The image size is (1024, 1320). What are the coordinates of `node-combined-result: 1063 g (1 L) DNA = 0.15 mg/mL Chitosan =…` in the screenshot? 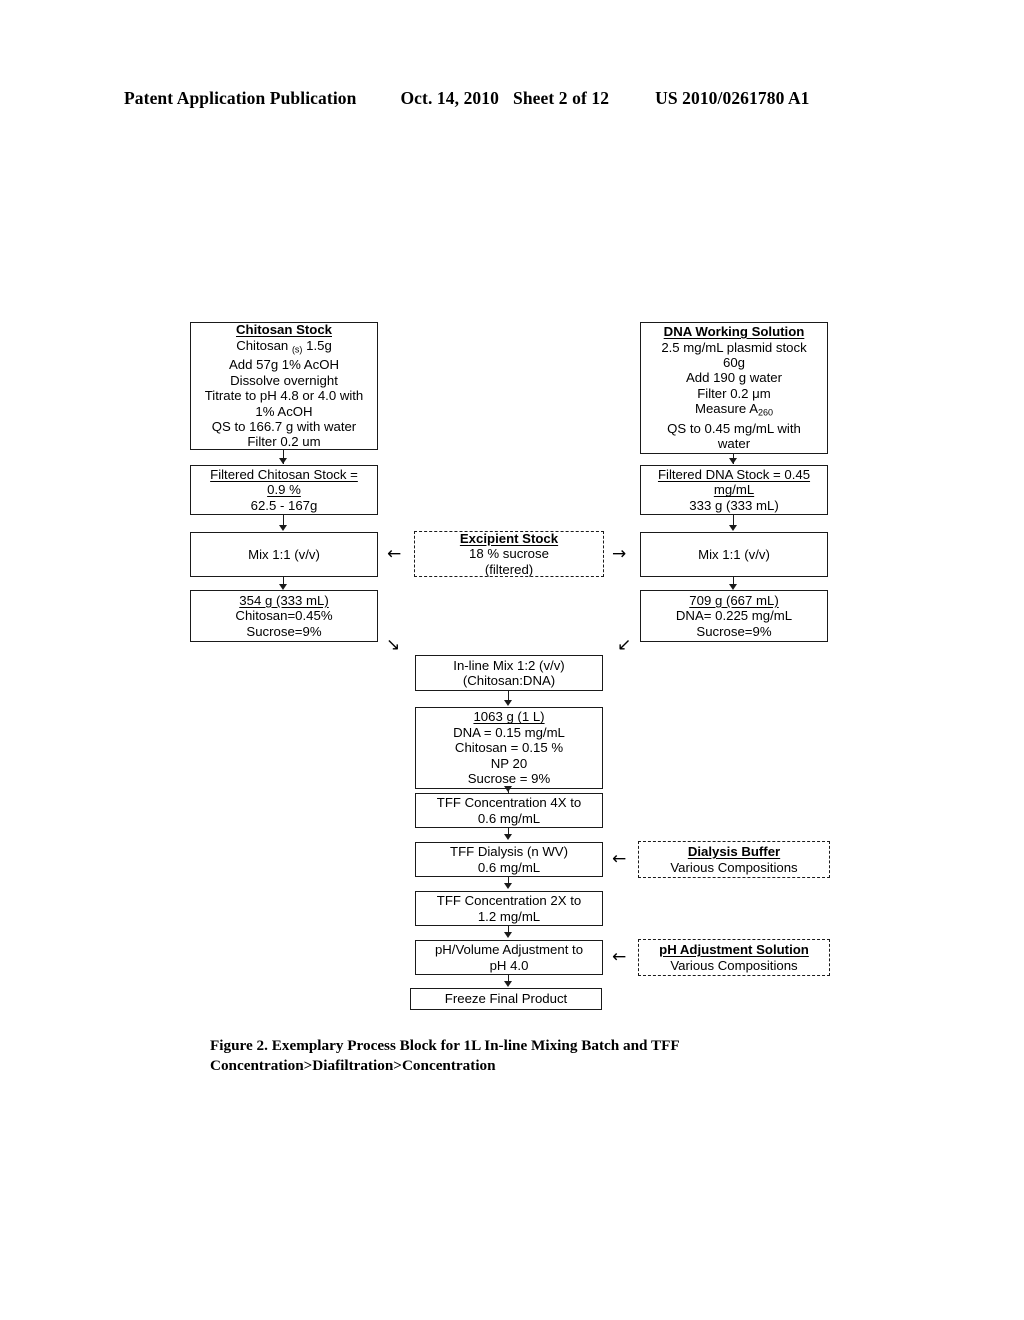 It's located at (509, 748).